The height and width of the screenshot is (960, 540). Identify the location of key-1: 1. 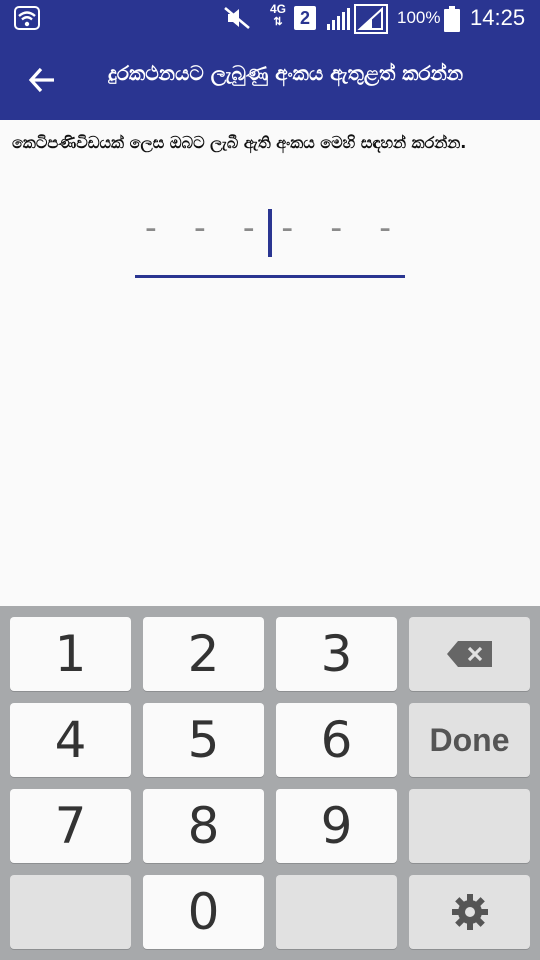
(70, 654).